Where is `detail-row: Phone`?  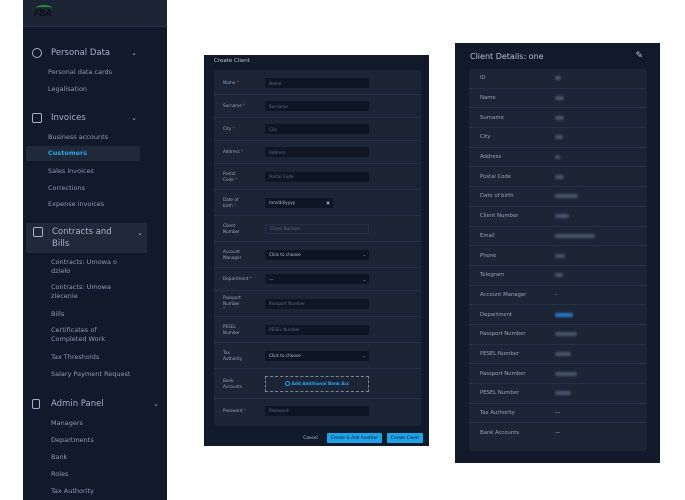
detail-row: Phone is located at coordinates (558, 256).